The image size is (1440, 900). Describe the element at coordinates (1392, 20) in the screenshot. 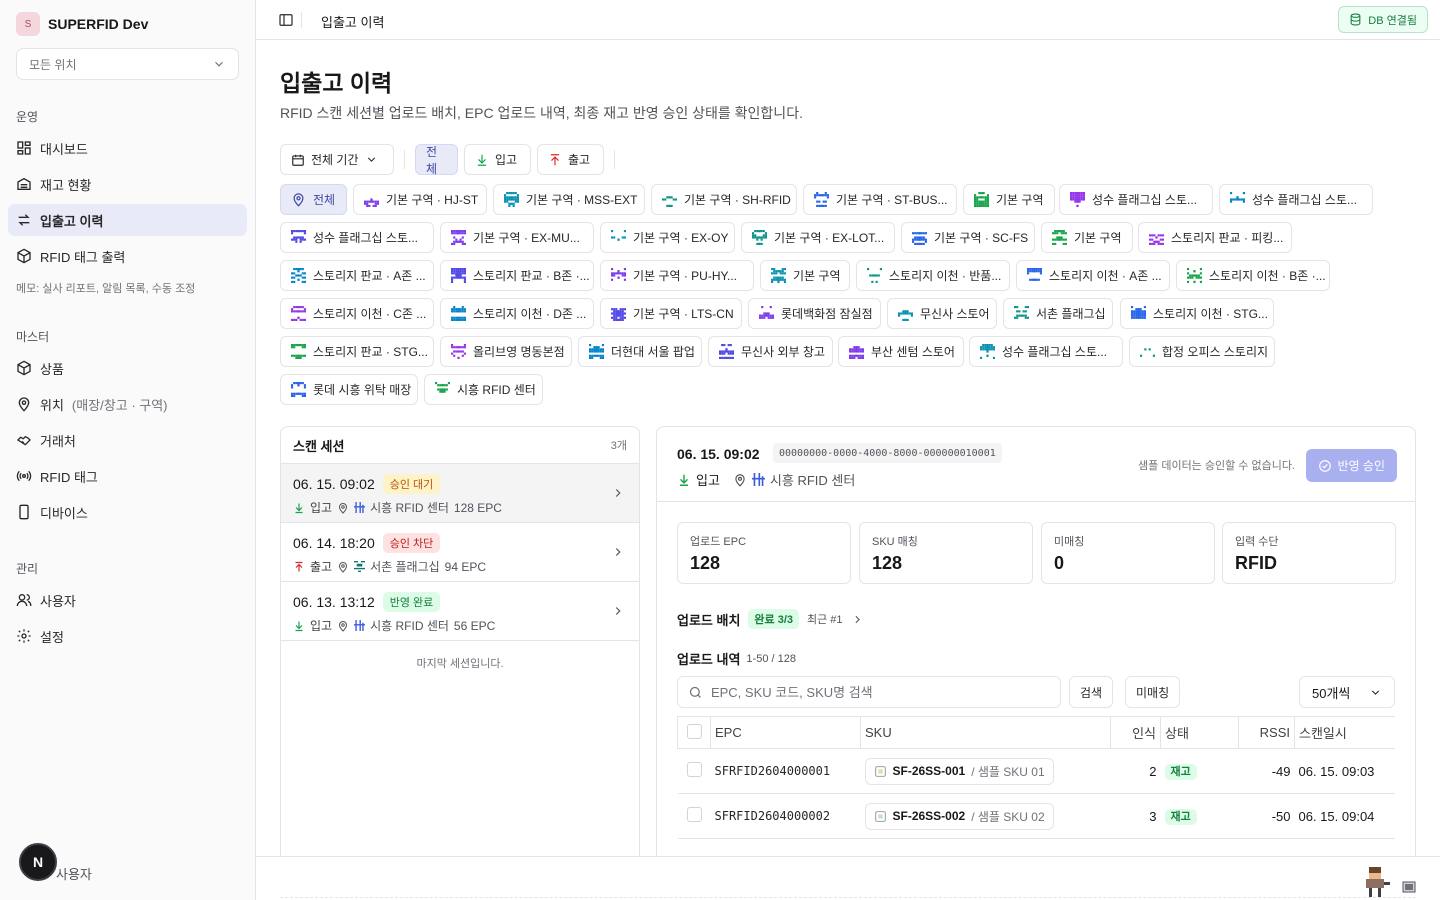

I see `db-status-label: DB 연결됨` at that location.